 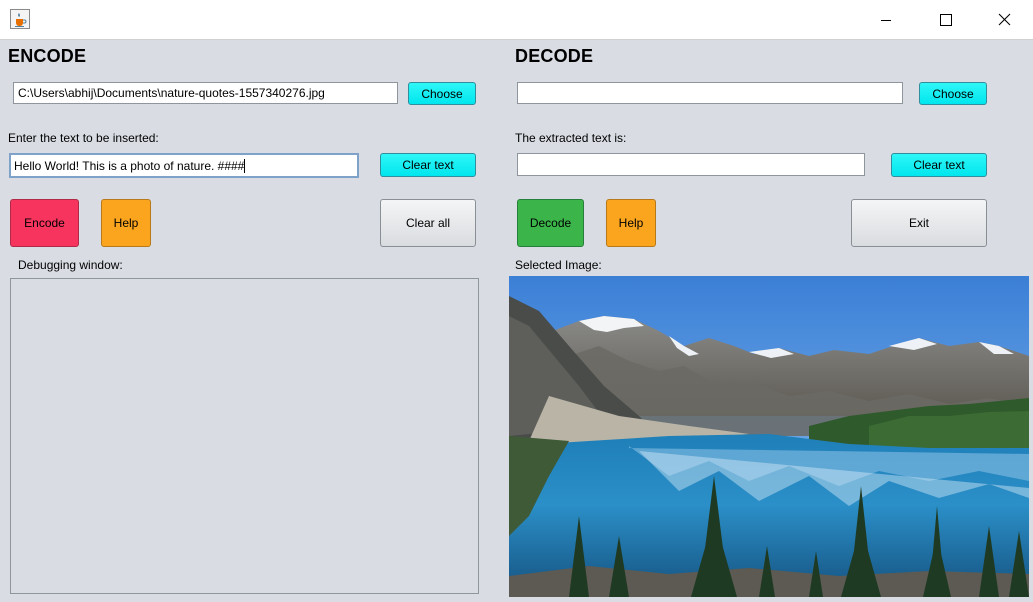 I want to click on selected-image-label: Selected Image:, so click(x=558, y=265).